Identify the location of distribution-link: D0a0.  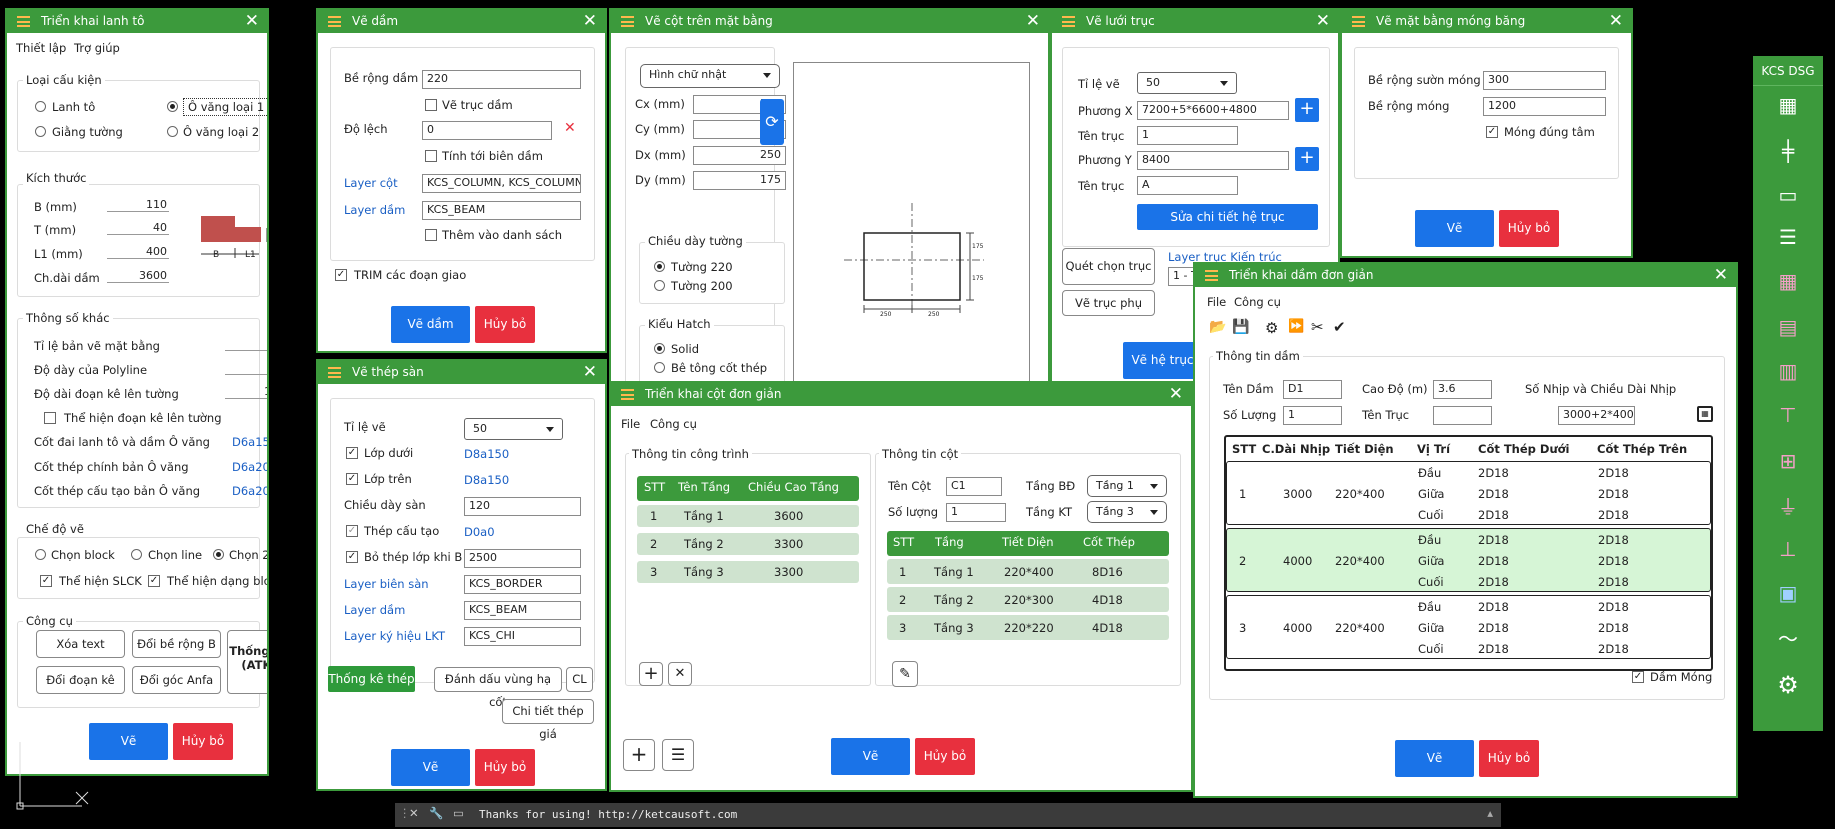
(479, 532).